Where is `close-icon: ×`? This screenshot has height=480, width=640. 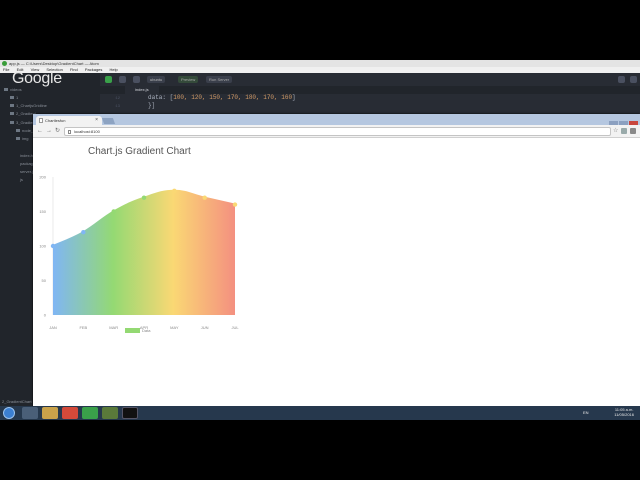 close-icon: × is located at coordinates (96, 120).